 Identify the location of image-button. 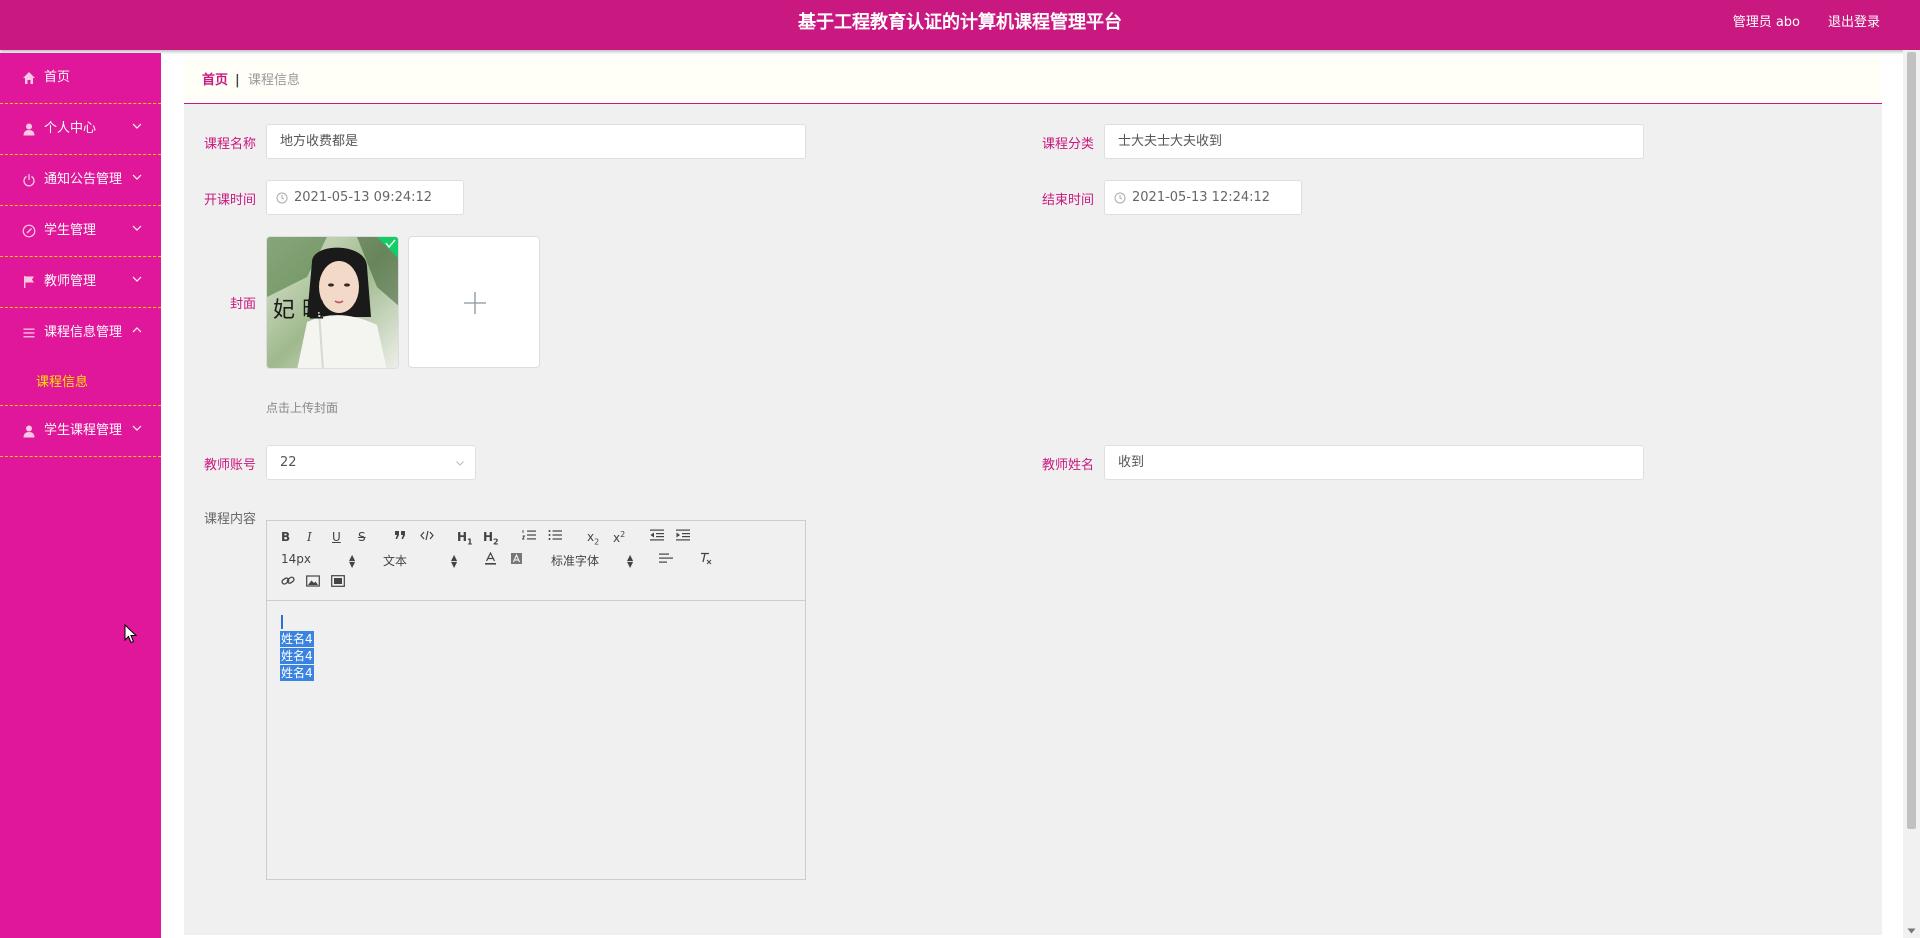
(313, 581).